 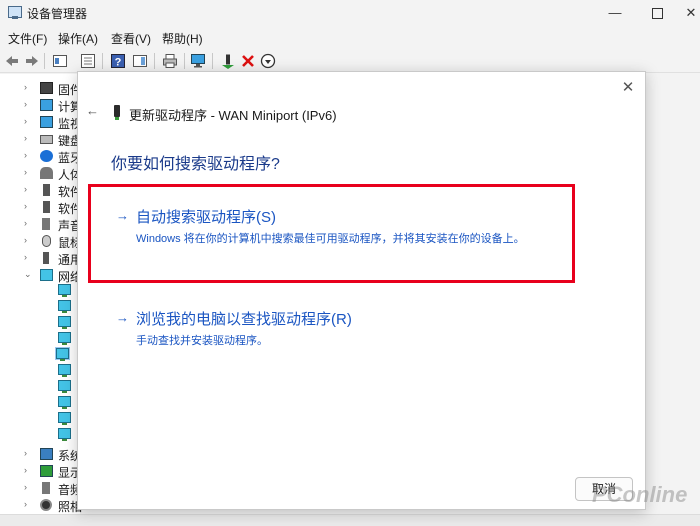 I want to click on software-component-icon, so click(x=46, y=190).